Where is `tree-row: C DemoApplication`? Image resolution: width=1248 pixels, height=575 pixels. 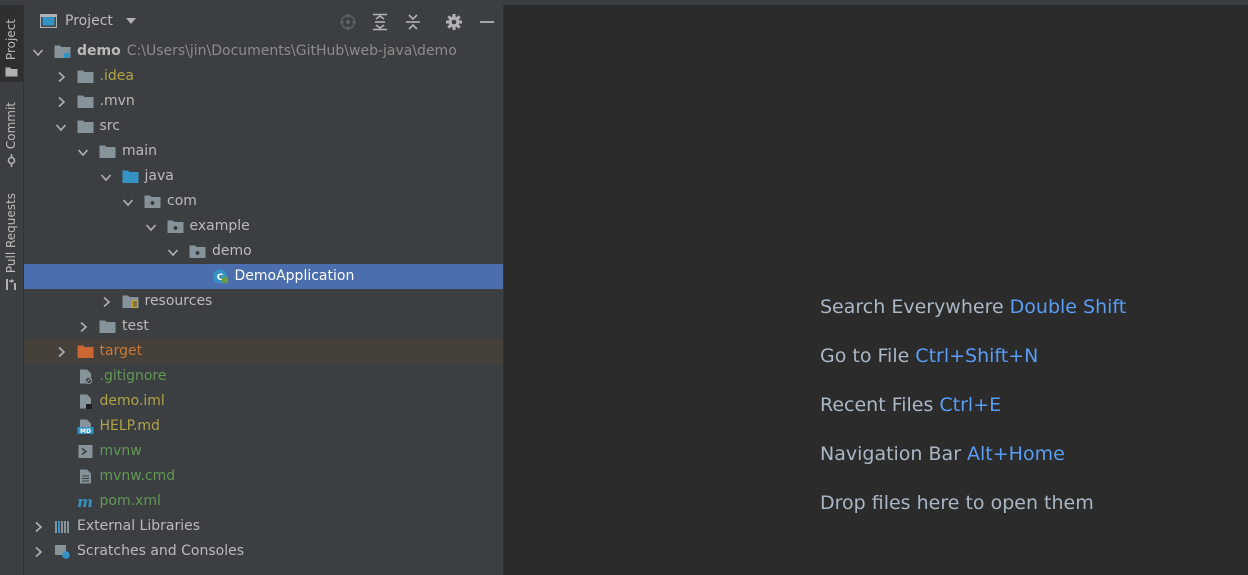 tree-row: C DemoApplication is located at coordinates (263, 276).